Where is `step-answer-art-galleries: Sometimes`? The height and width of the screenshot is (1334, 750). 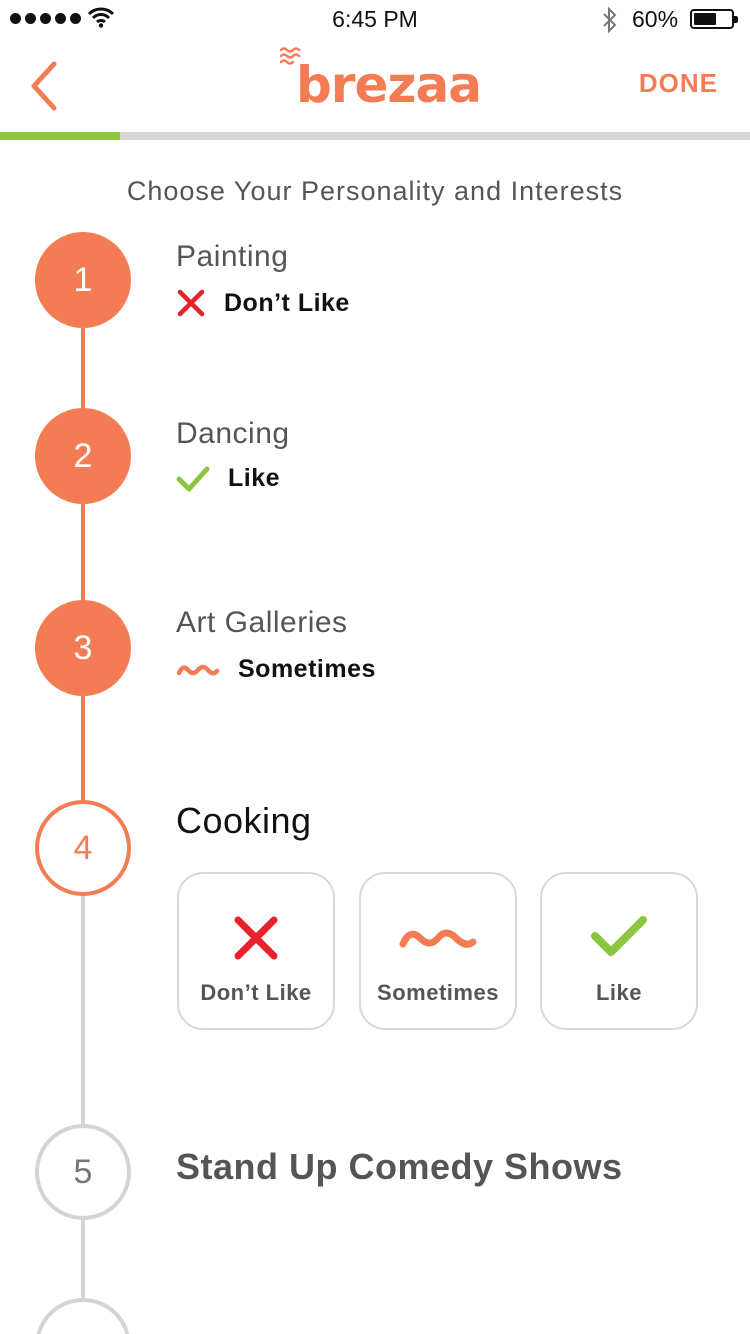
step-answer-art-galleries: Sometimes is located at coordinates (276, 669).